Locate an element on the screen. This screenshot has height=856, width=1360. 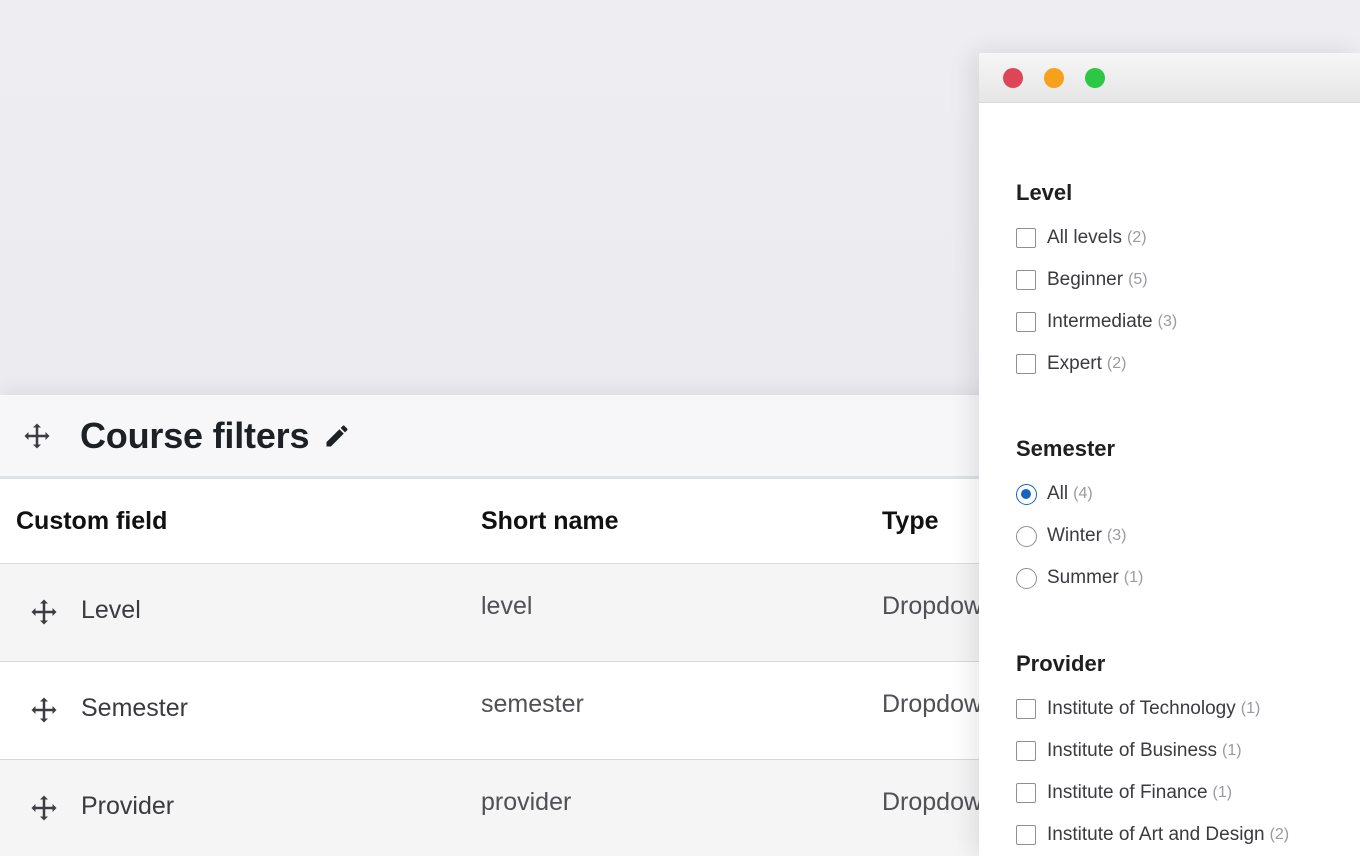
option-label: Summer is located at coordinates (1083, 577).